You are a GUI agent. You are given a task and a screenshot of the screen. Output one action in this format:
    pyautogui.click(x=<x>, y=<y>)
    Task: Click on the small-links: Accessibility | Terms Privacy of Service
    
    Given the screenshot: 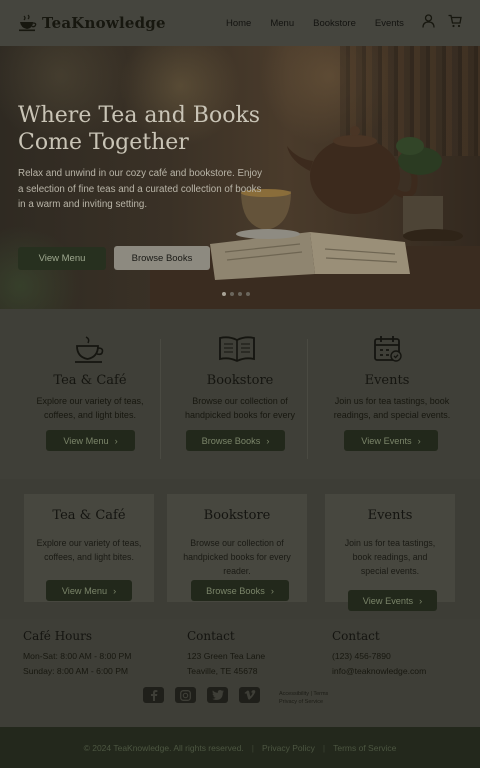 What is the action you would take?
    pyautogui.click(x=303, y=698)
    